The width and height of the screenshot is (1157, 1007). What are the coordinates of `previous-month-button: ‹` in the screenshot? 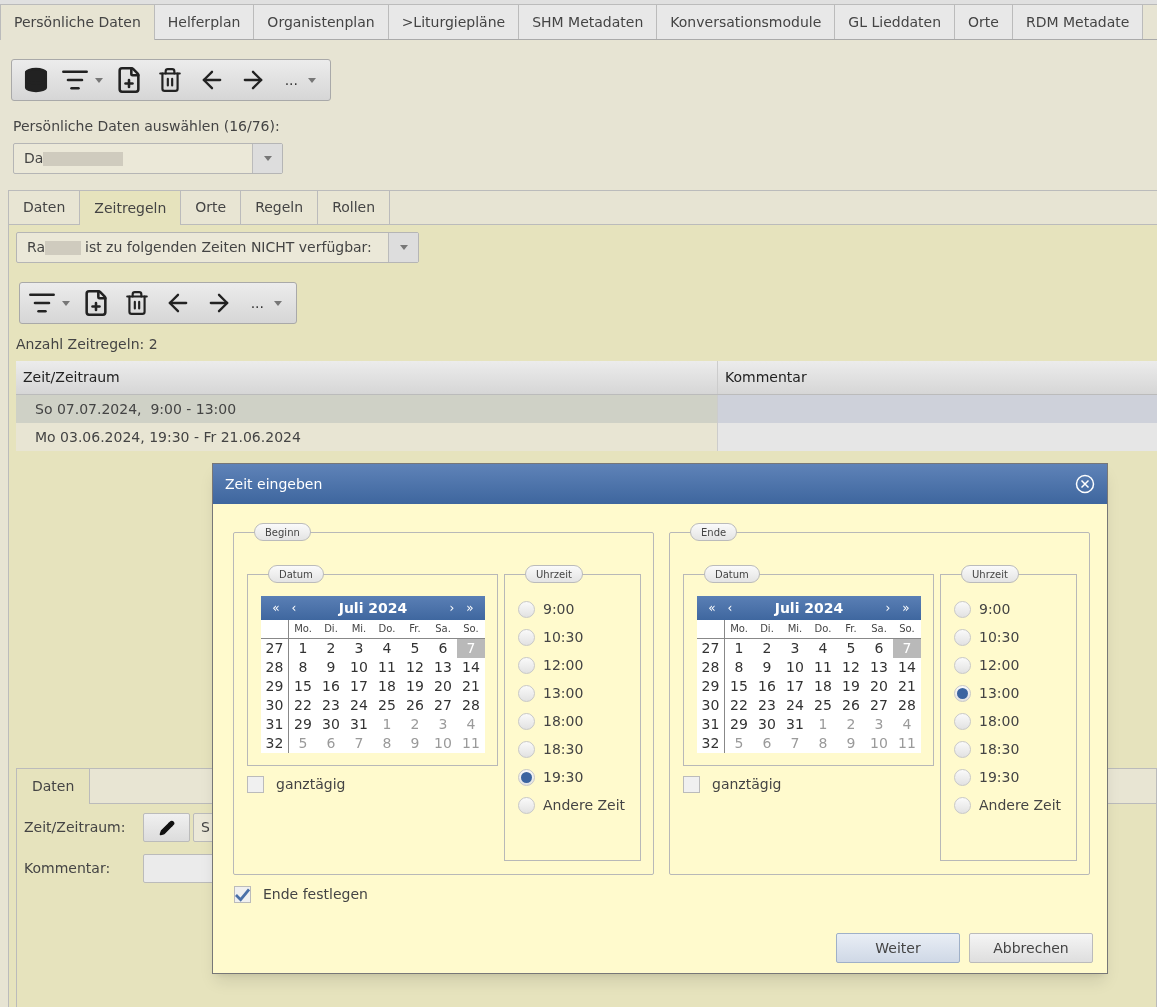 It's located at (730, 608).